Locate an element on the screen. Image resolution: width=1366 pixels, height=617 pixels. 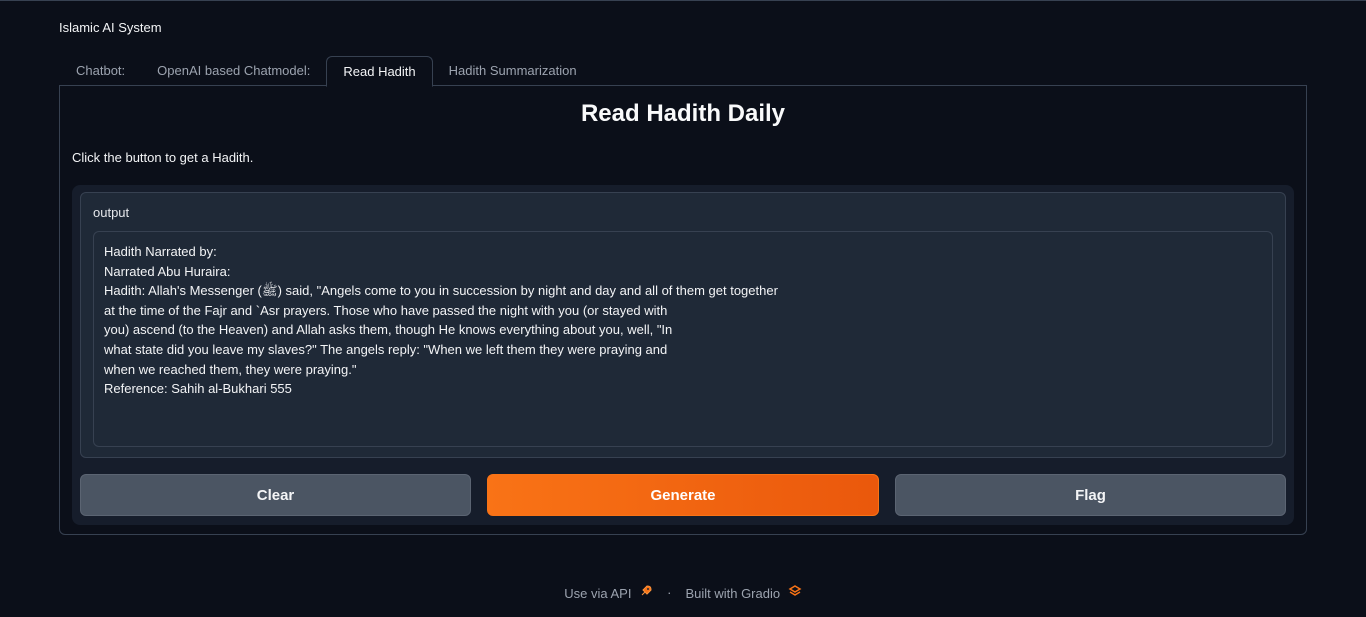
output-line: Reference: Sahih al-Bukhari 555 is located at coordinates (198, 389).